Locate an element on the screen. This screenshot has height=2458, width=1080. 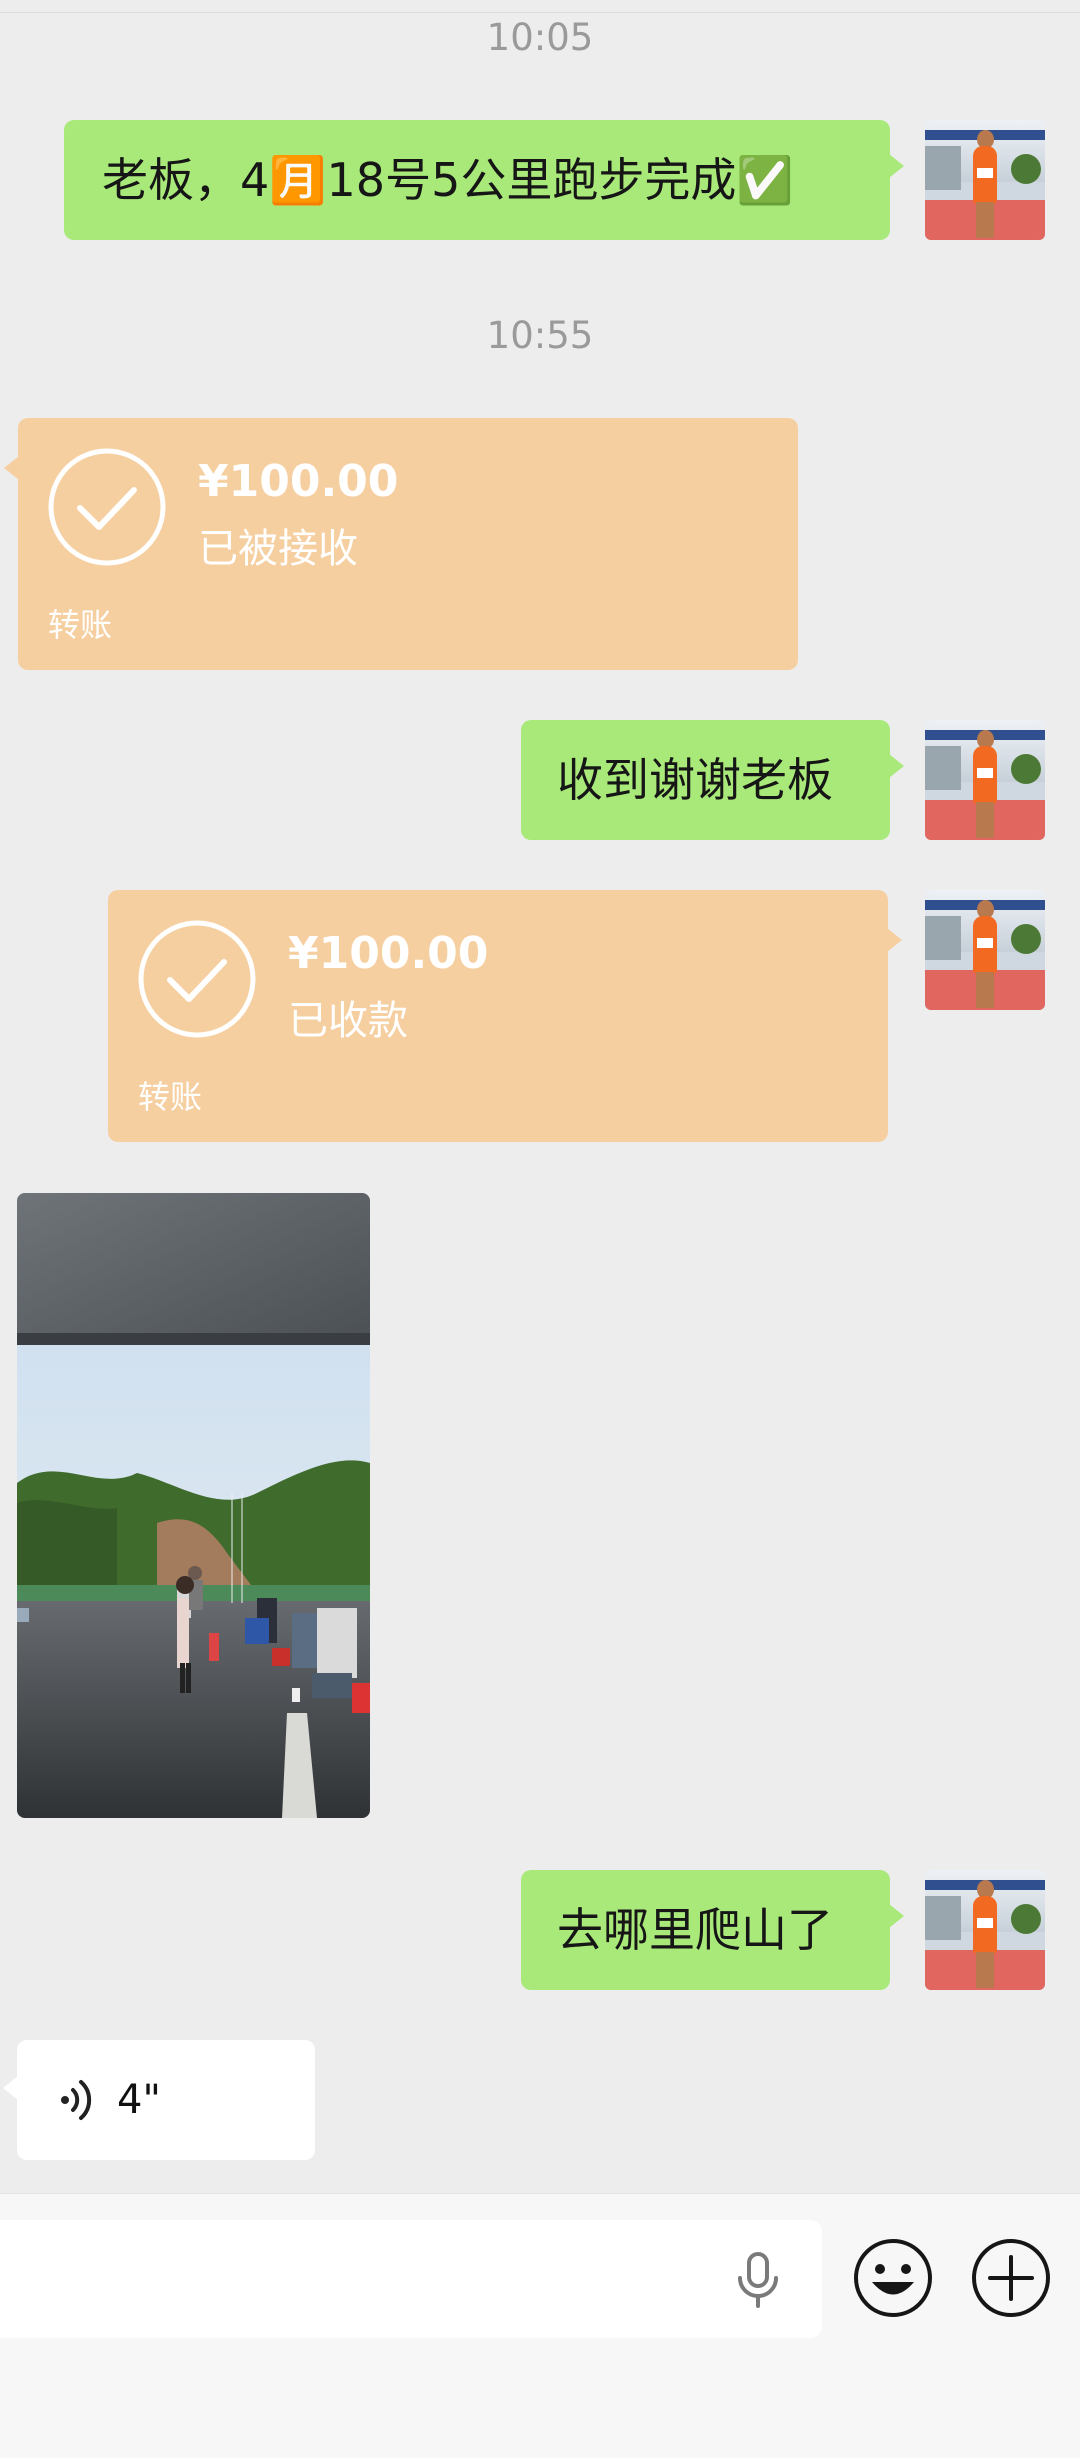
voice-duration: 4" is located at coordinates (139, 2100).